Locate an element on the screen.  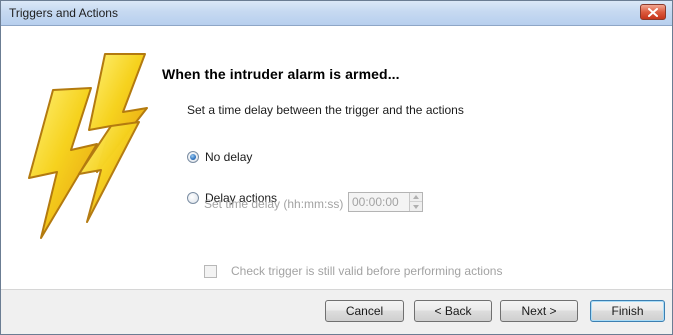
check-trigger-checkbox is located at coordinates (210, 271).